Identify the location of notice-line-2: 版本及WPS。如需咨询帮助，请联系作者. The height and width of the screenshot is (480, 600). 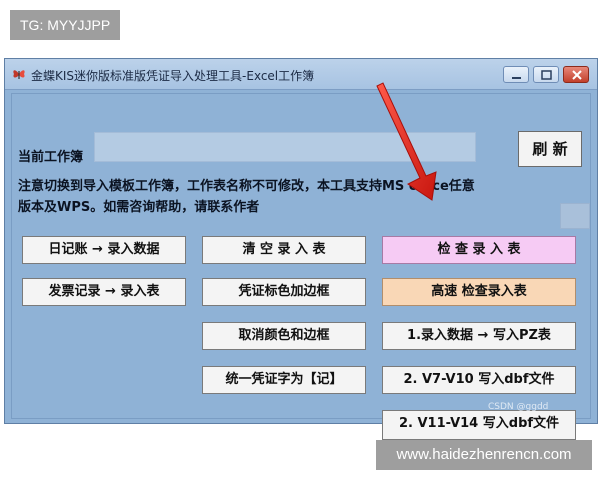
(139, 207).